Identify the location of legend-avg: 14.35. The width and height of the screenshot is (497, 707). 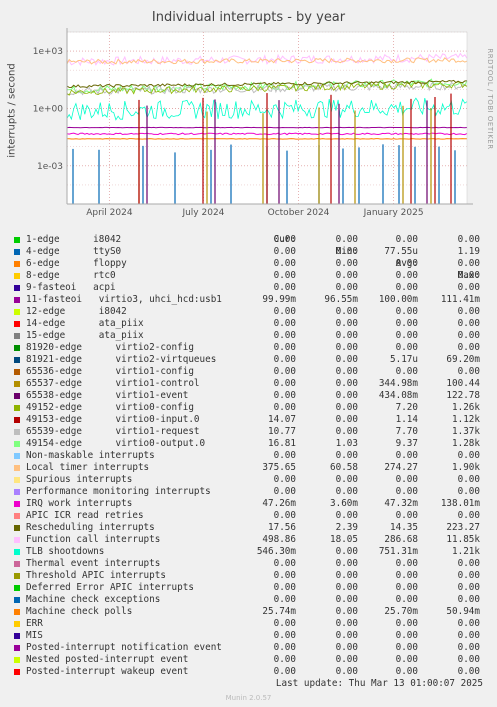
(404, 527).